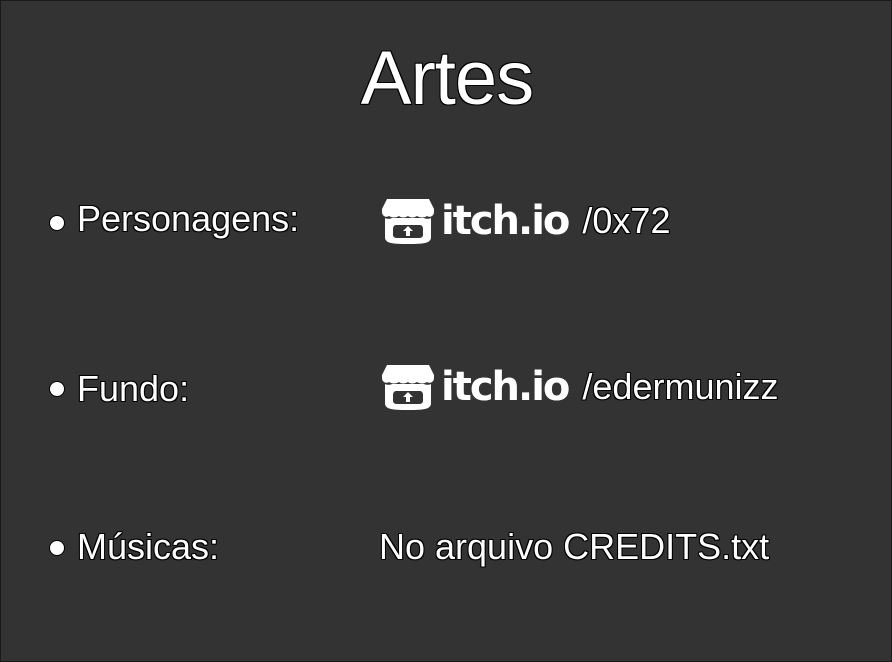  I want to click on credit-value: itch.io /0x72, so click(525, 221).